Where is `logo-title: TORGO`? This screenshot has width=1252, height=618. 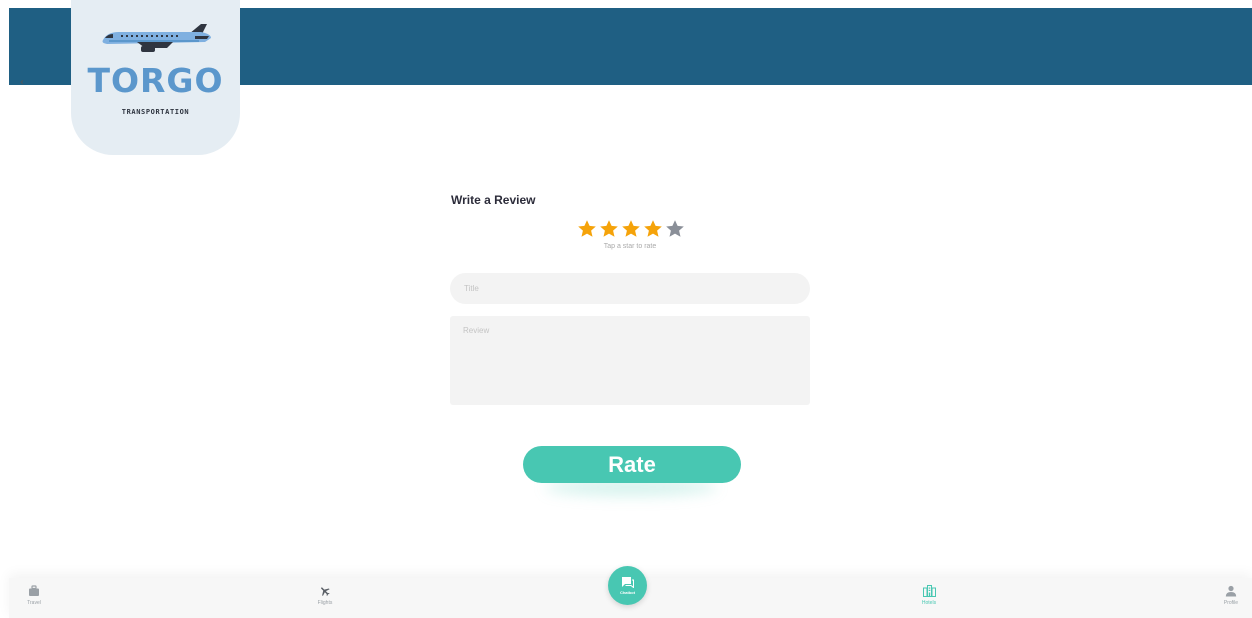
logo-title: TORGO is located at coordinates (155, 80).